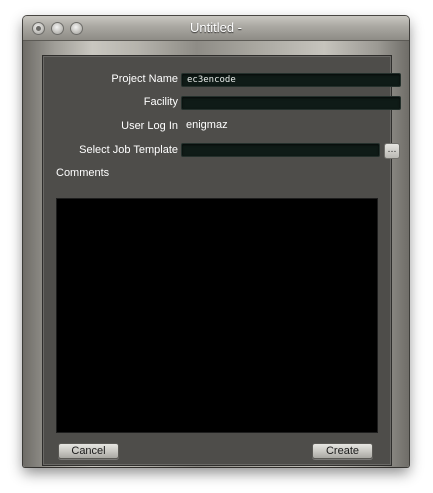 This screenshot has width=433, height=493. What do you see at coordinates (88, 451) in the screenshot?
I see `cancel-button: Cancel` at bounding box center [88, 451].